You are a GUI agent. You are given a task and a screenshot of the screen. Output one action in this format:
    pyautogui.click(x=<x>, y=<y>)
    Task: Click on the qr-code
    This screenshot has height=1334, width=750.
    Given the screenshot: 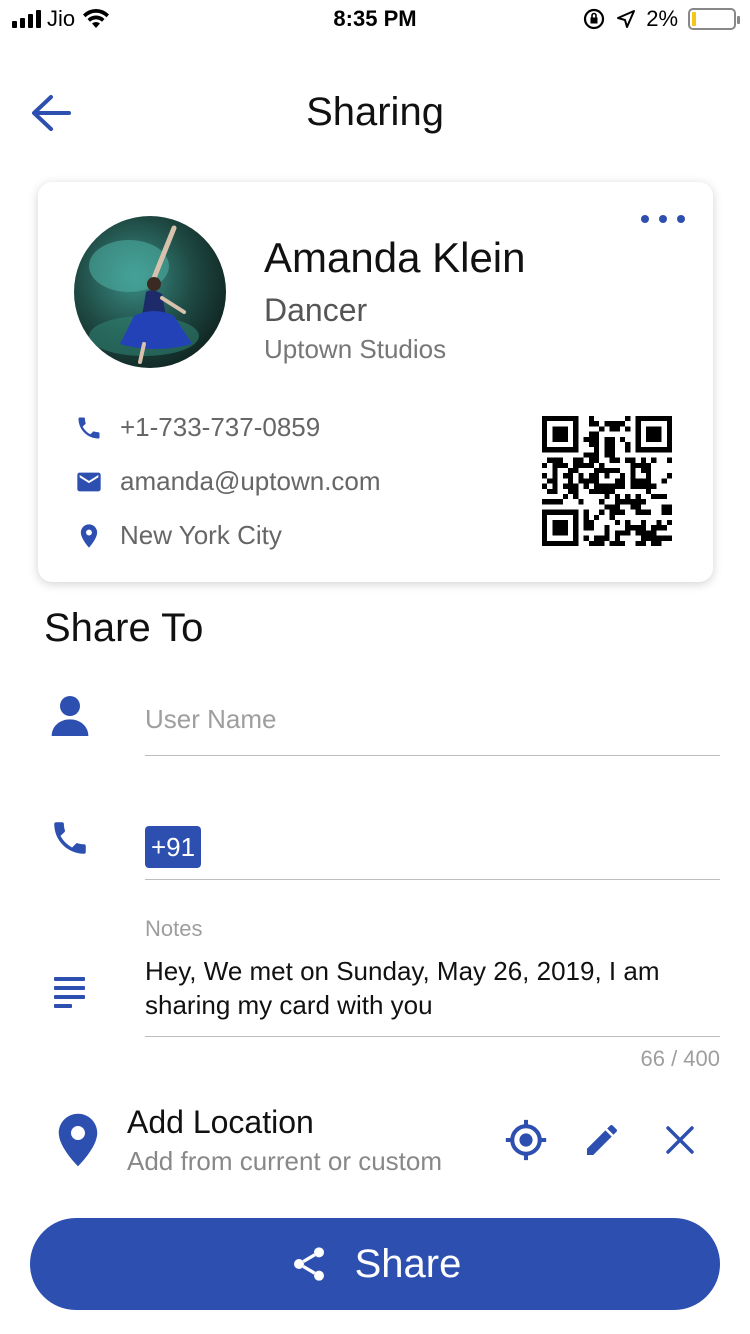 What is the action you would take?
    pyautogui.click(x=607, y=481)
    